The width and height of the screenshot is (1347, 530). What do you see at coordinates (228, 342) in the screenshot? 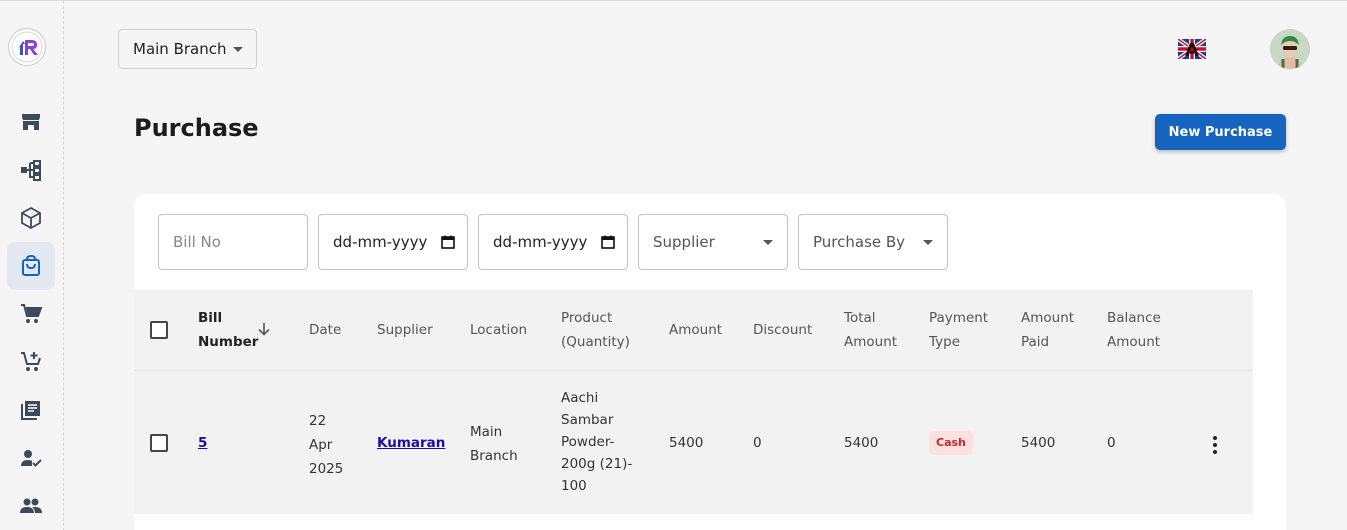
I see `header-bill-number-line2: Number` at bounding box center [228, 342].